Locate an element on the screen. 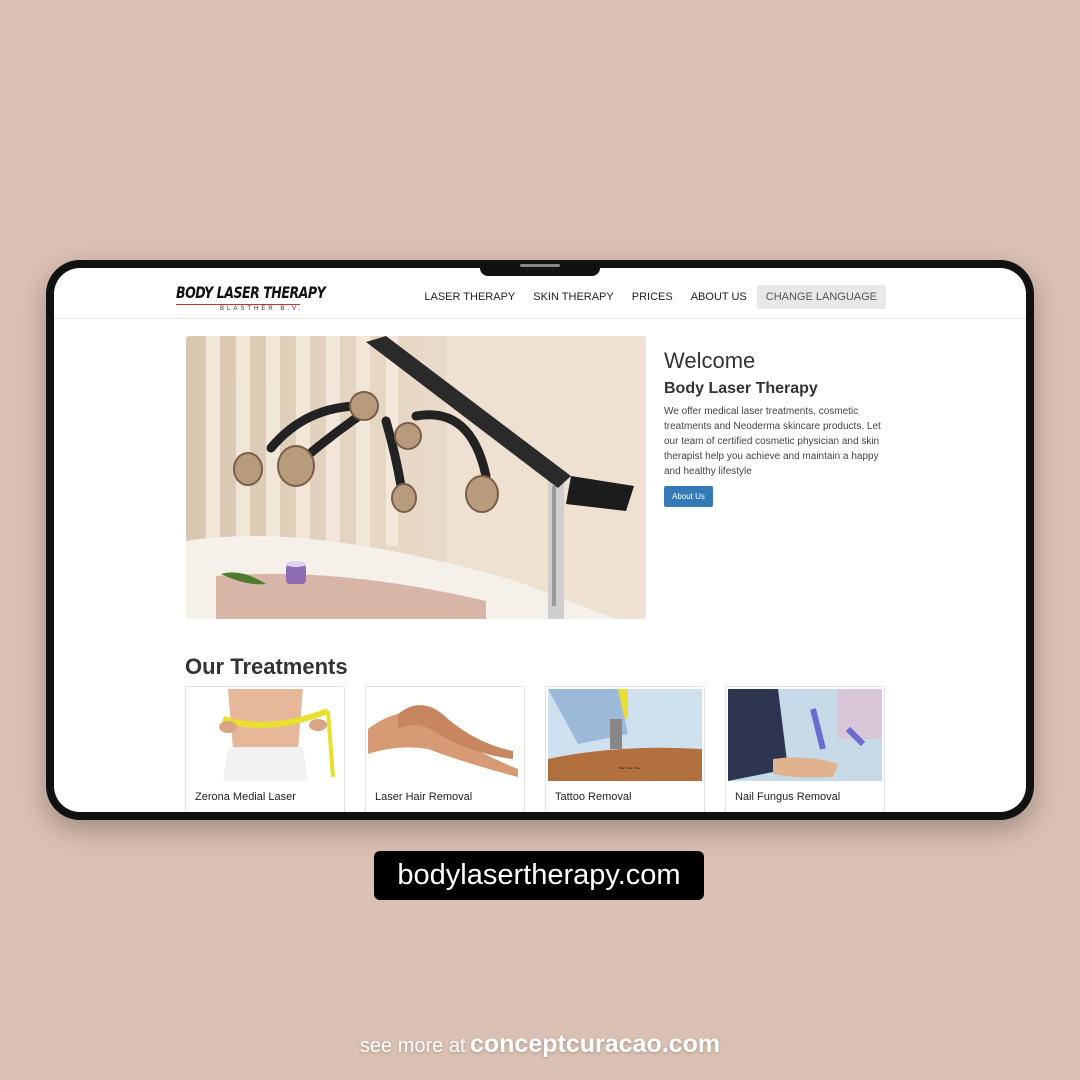 This screenshot has width=1080, height=1080. treatment-card-zerona: Zerona Medial Laser is located at coordinates (265, 749).